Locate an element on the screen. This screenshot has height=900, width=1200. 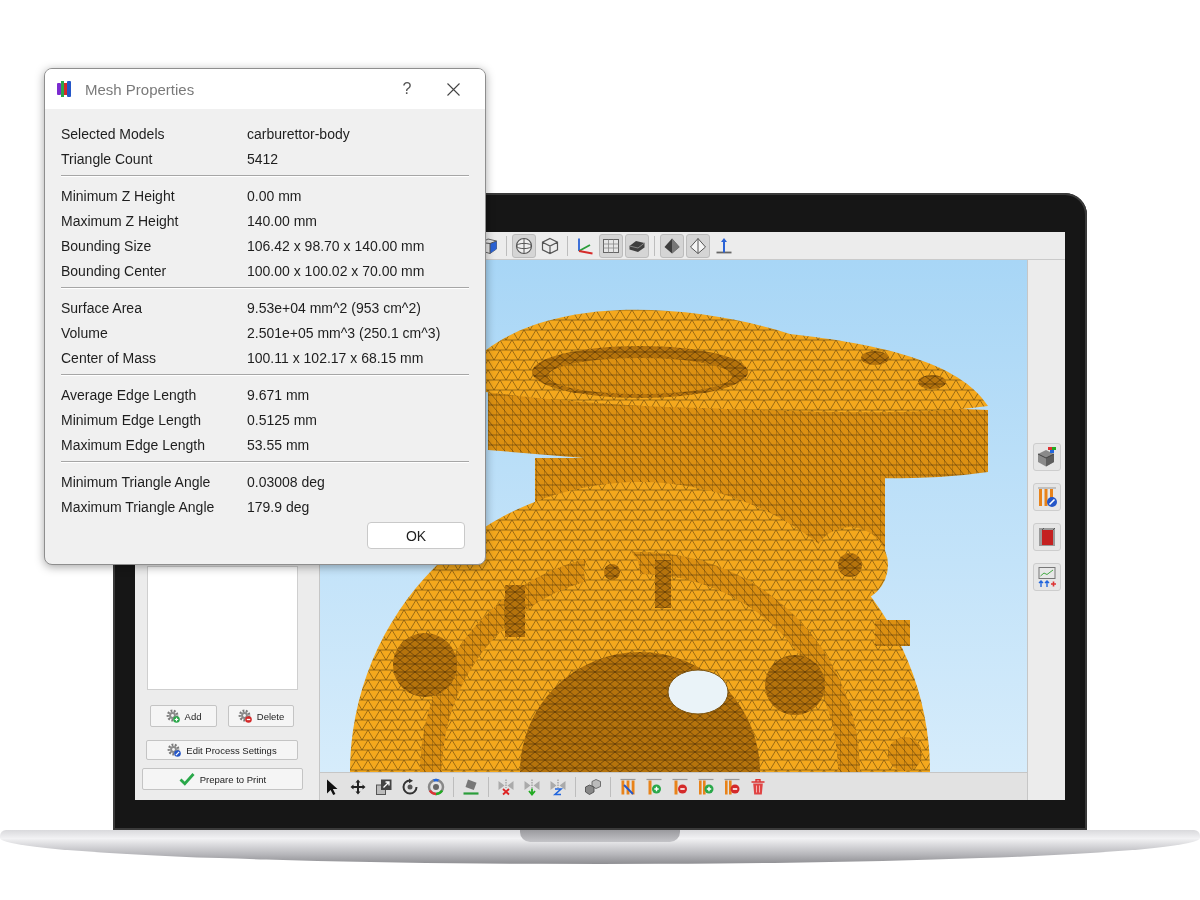
property-label: Surface Area is located at coordinates (102, 307).